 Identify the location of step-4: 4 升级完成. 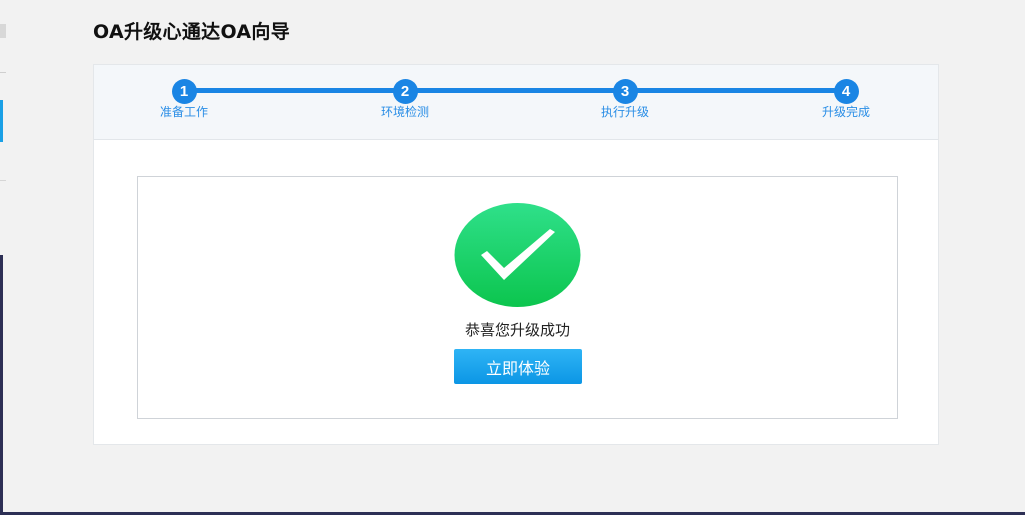
(846, 99).